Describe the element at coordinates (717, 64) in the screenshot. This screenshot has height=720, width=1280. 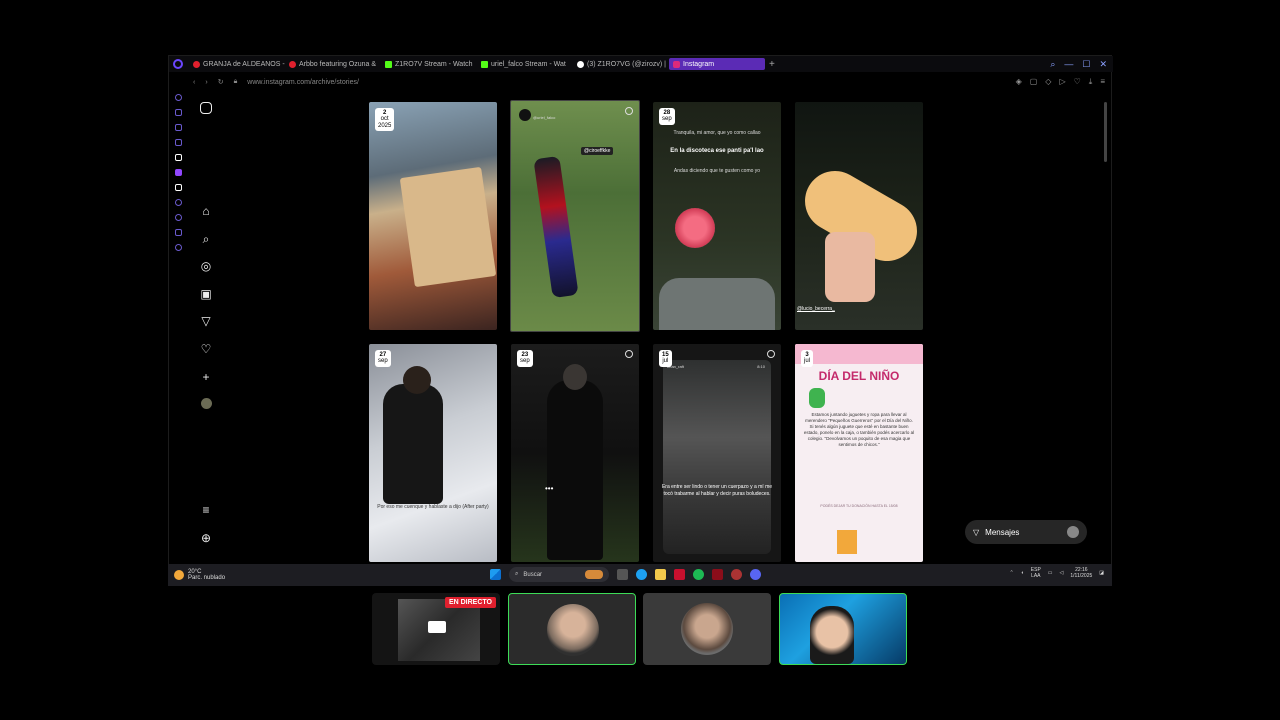
I see `tab-instagram: Instagram` at that location.